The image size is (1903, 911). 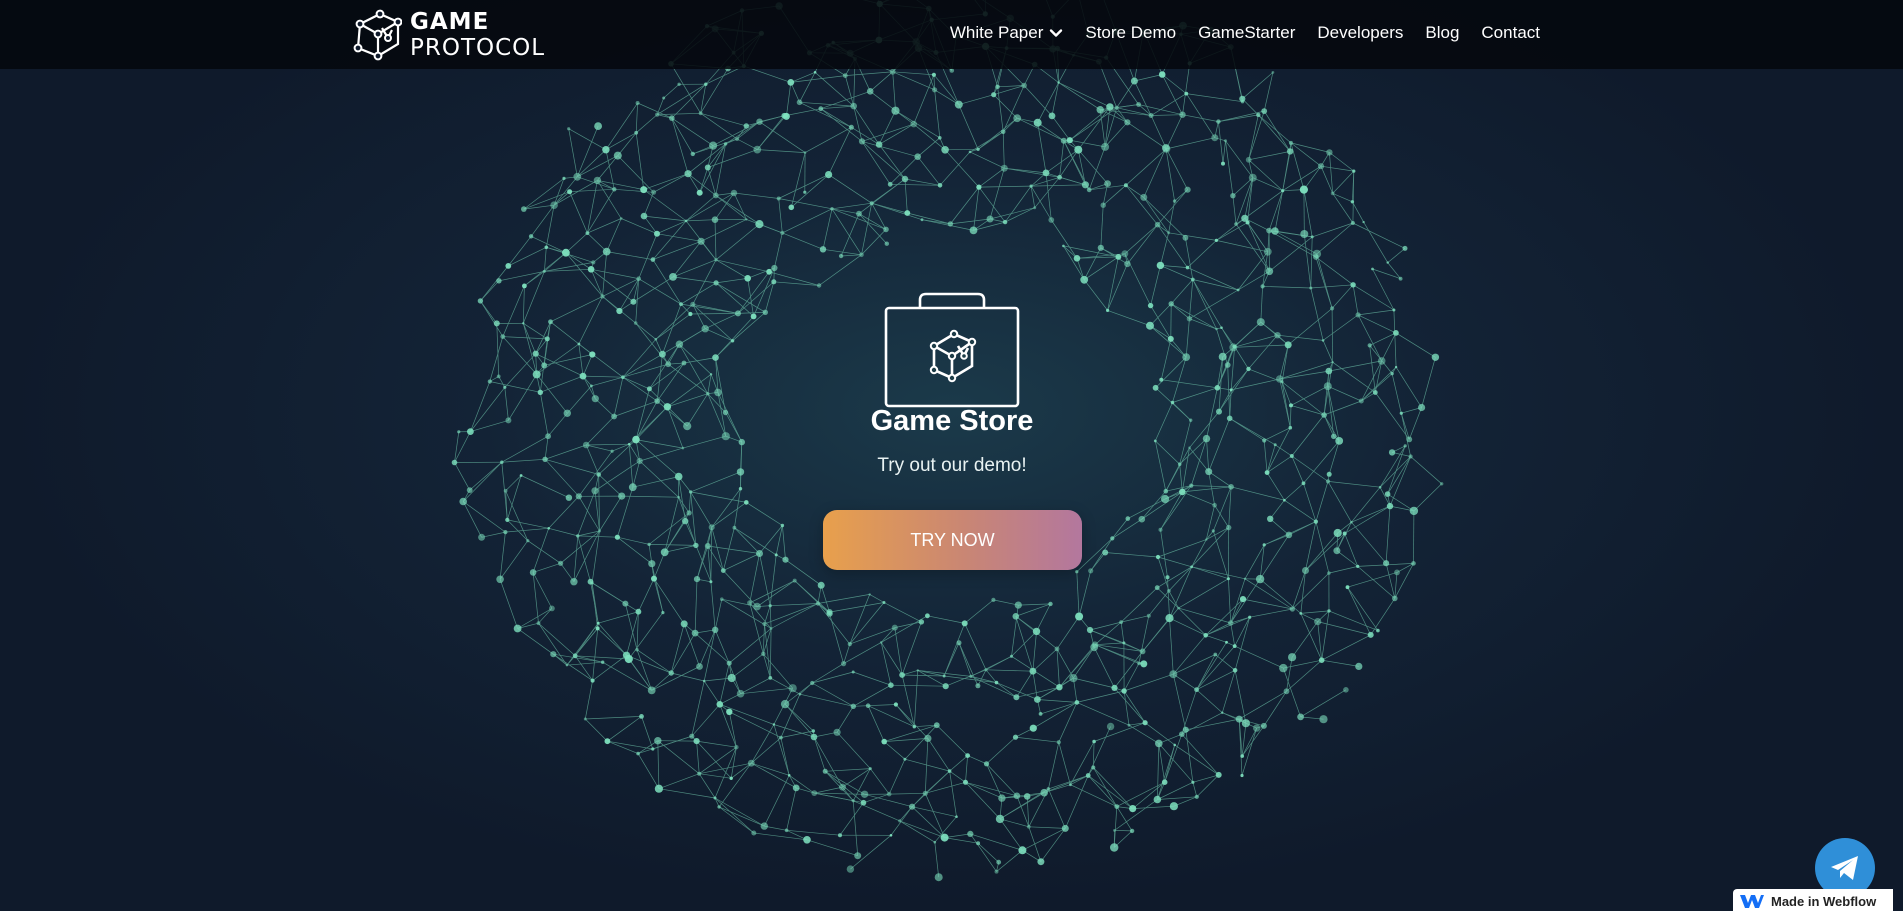 I want to click on hero-title: Game Store, so click(x=952, y=421).